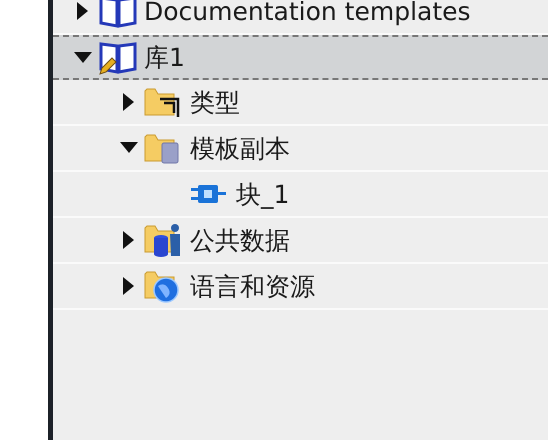  What do you see at coordinates (209, 194) in the screenshot?
I see `block-icon` at bounding box center [209, 194].